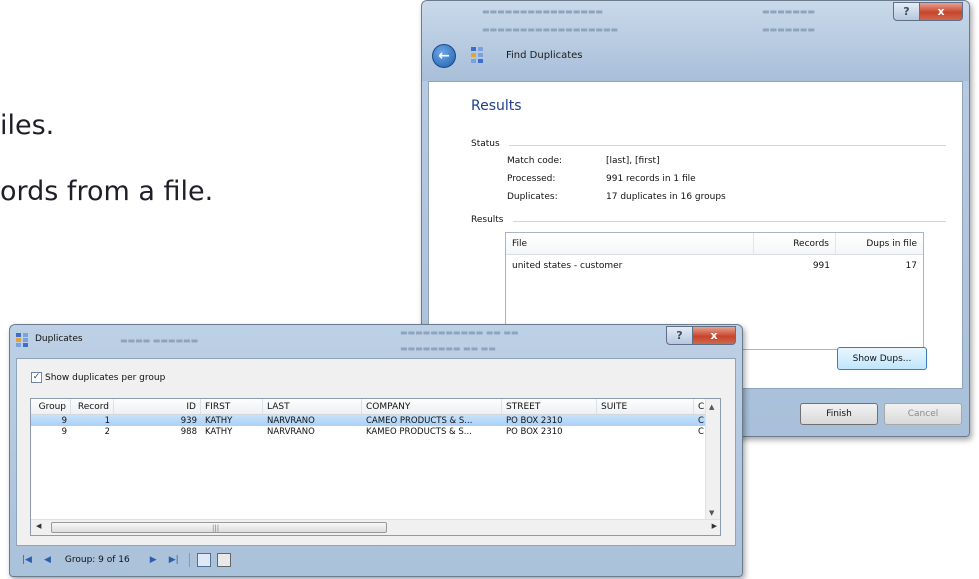 This screenshot has width=979, height=579. I want to click on column-header-company: COMPANY, so click(432, 406).